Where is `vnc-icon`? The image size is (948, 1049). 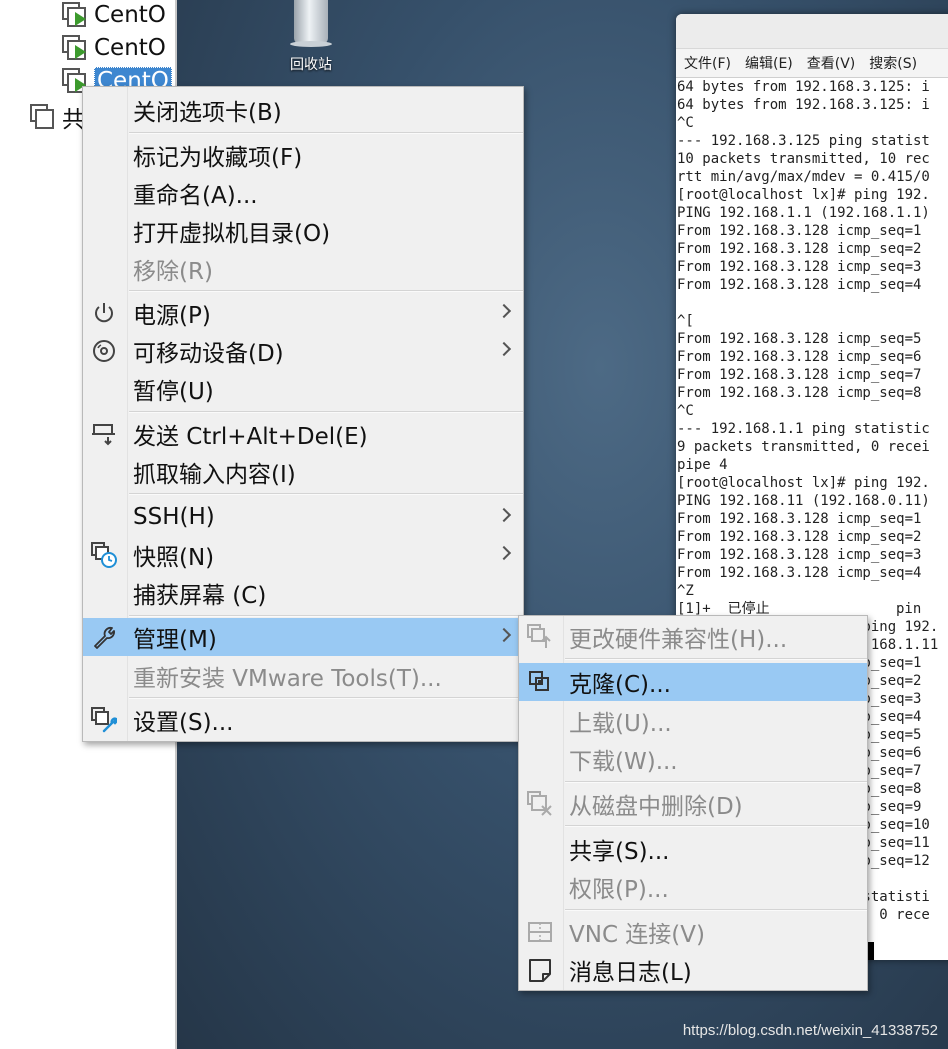 vnc-icon is located at coordinates (540, 932).